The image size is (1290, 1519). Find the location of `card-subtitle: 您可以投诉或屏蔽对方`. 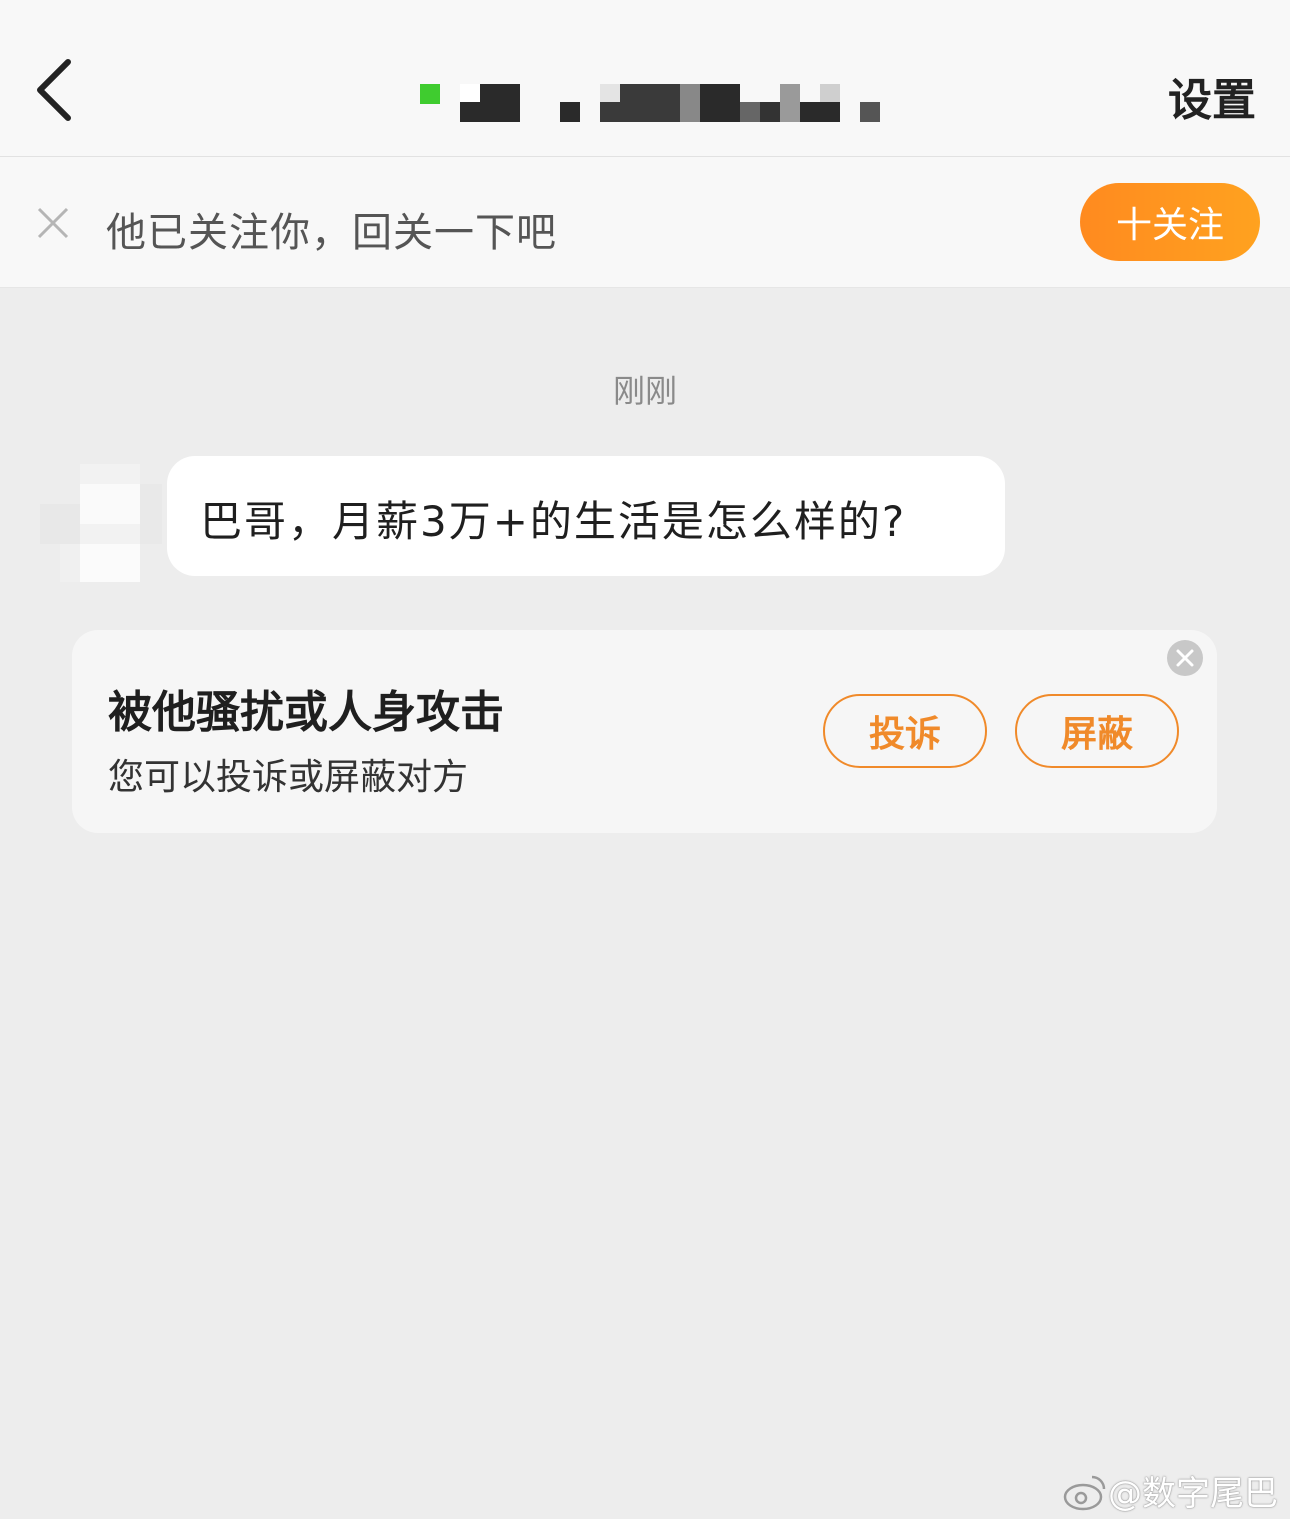

card-subtitle: 您可以投诉或屏蔽对方 is located at coordinates (288, 777).